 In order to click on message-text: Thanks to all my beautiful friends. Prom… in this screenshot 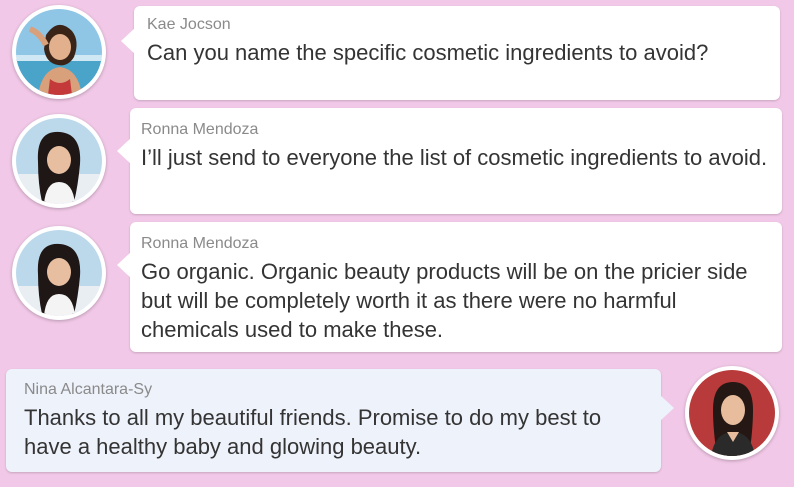, I will do `click(313, 432)`.